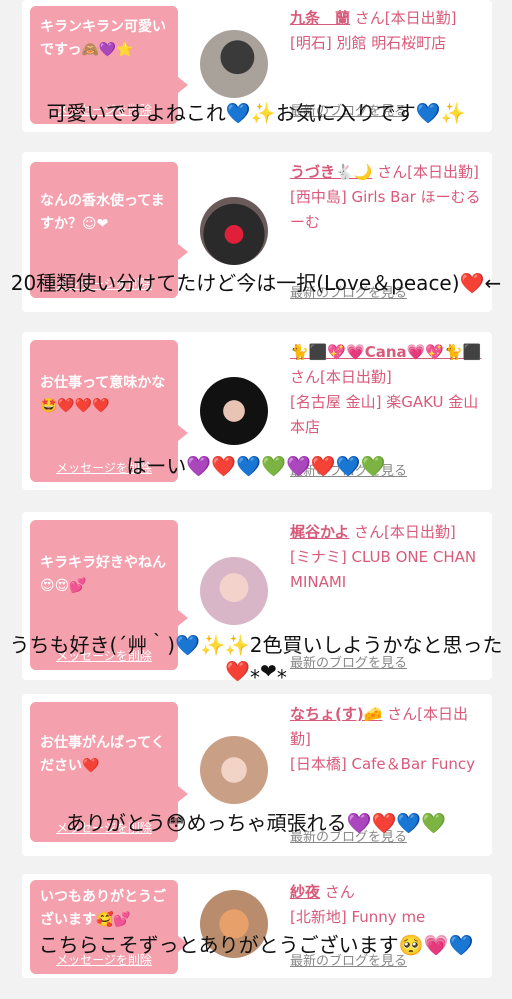 This screenshot has height=999, width=512. What do you see at coordinates (336, 714) in the screenshot?
I see `cast-name: なちょ(す)🧀` at bounding box center [336, 714].